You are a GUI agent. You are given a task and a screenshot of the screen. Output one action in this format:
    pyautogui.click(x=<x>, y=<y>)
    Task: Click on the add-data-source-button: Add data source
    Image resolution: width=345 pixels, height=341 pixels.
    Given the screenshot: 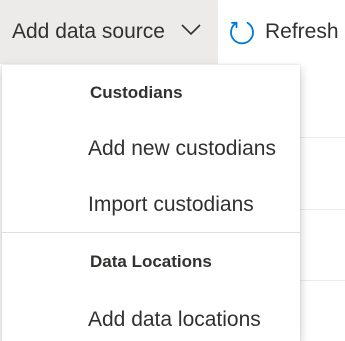 What is the action you would take?
    pyautogui.click(x=109, y=32)
    